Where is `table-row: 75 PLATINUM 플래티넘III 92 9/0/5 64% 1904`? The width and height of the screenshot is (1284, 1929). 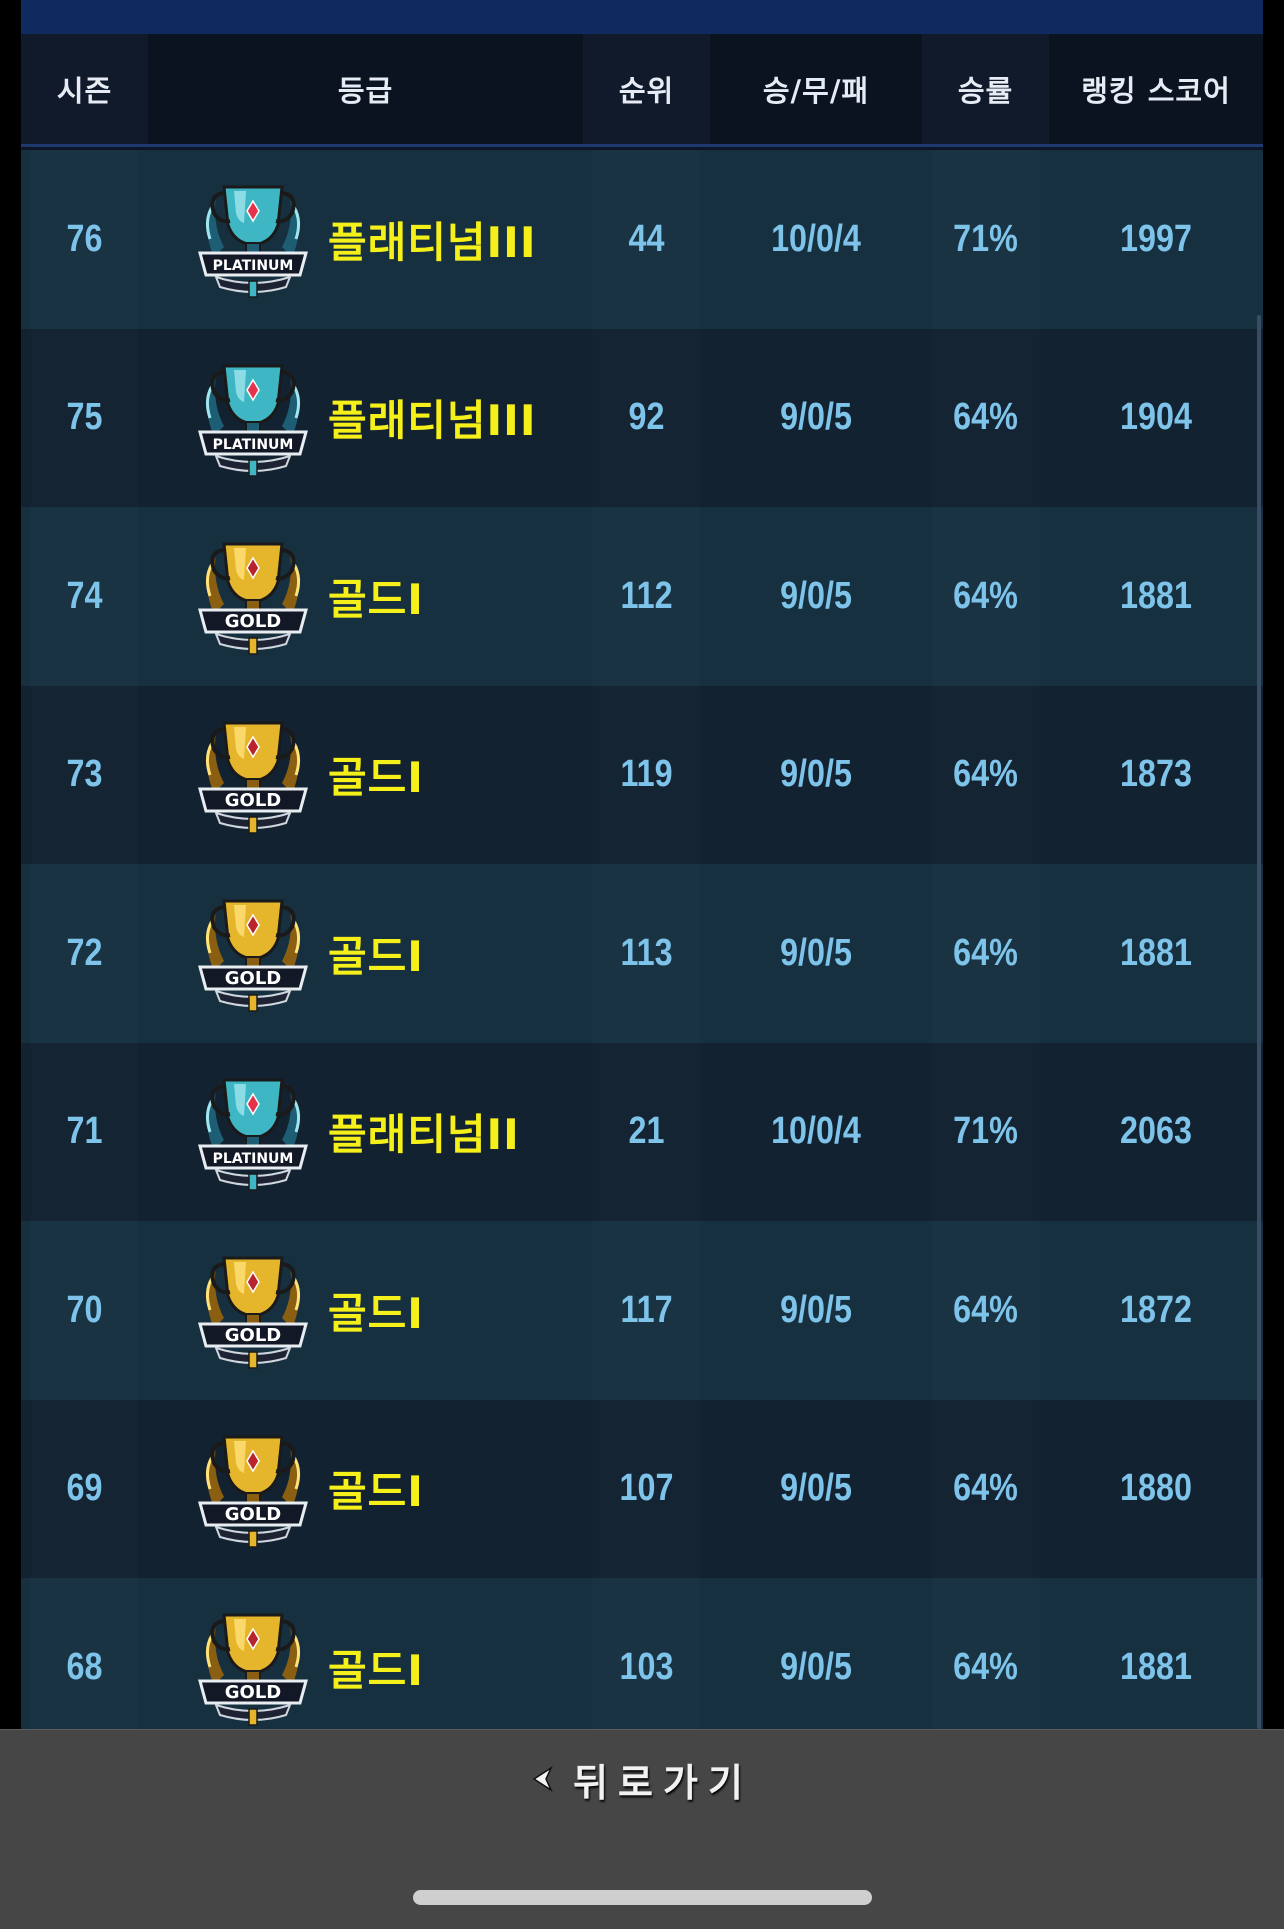
table-row: 75 PLATINUM 플래티넘III 92 9/0/5 64% 1904 is located at coordinates (642, 418).